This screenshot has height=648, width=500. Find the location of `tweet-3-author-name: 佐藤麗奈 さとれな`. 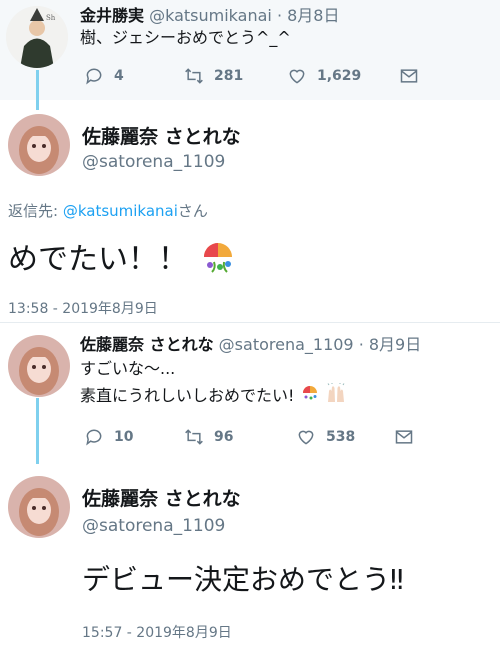

tweet-3-author-name: 佐藤麗奈 さとれな is located at coordinates (147, 344).